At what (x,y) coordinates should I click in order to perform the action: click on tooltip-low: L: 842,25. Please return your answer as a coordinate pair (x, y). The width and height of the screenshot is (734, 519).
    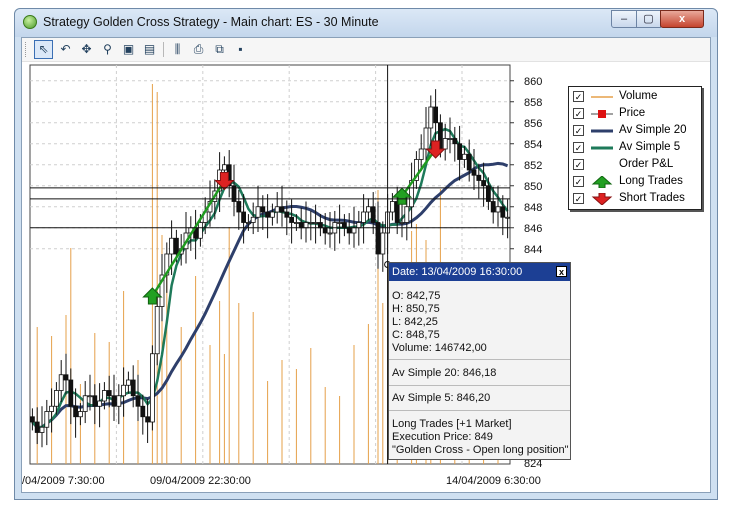
    Looking at the image, I should click on (415, 322).